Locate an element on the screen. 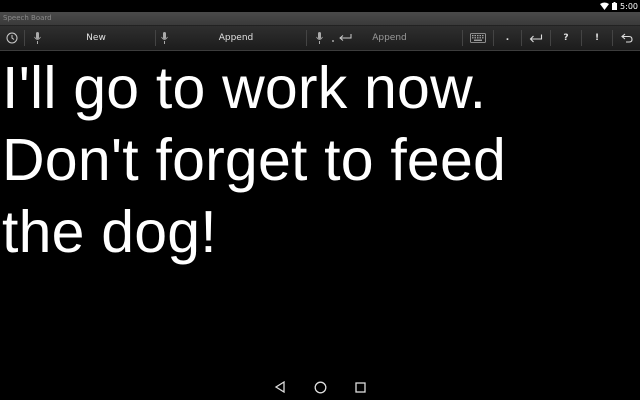  period-button: . is located at coordinates (507, 38).